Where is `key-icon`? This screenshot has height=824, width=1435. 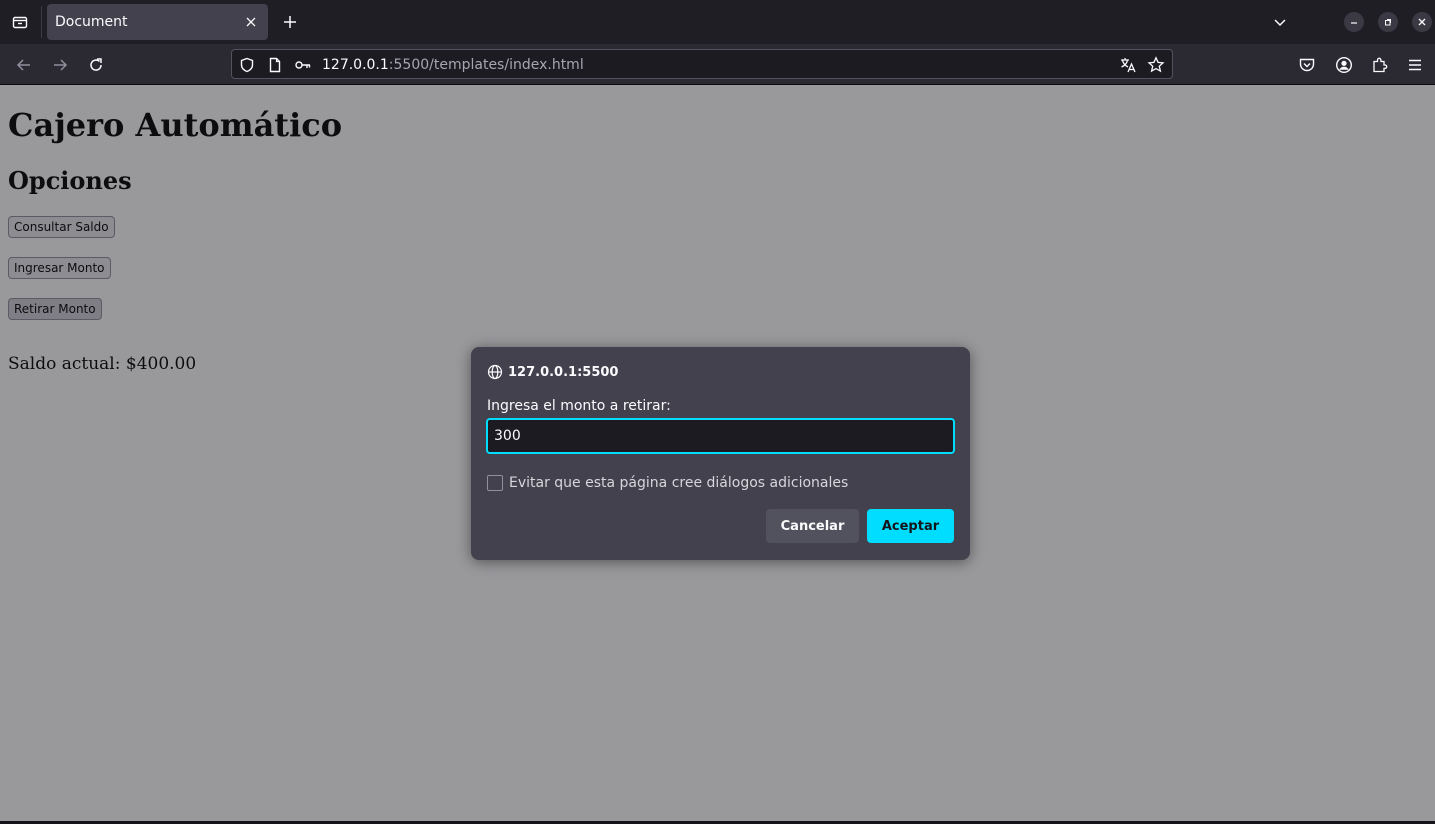 key-icon is located at coordinates (303, 65).